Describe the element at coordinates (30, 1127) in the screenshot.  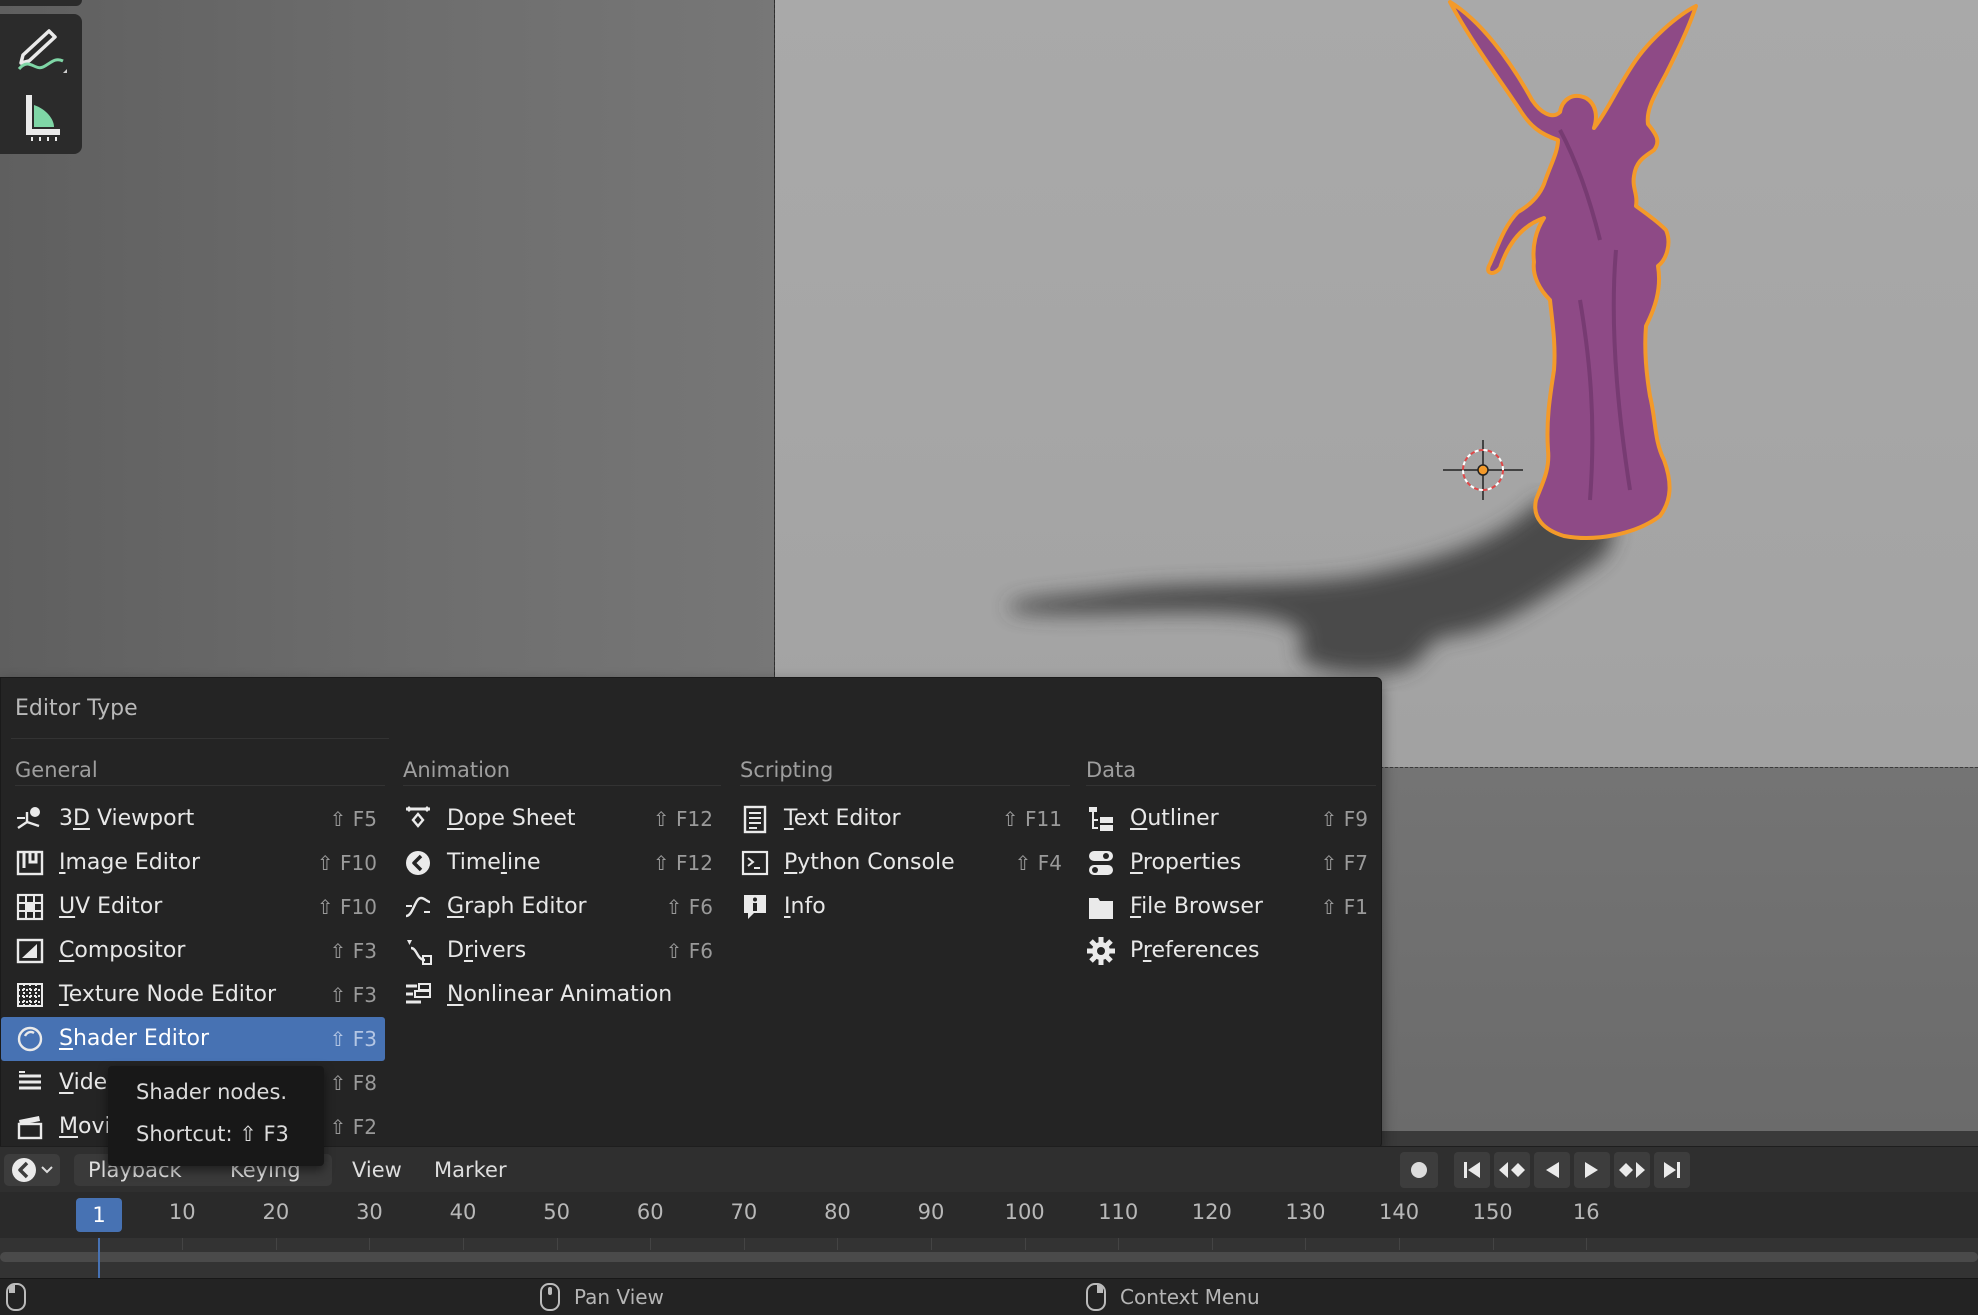
I see `movie-clip-editor-icon` at that location.